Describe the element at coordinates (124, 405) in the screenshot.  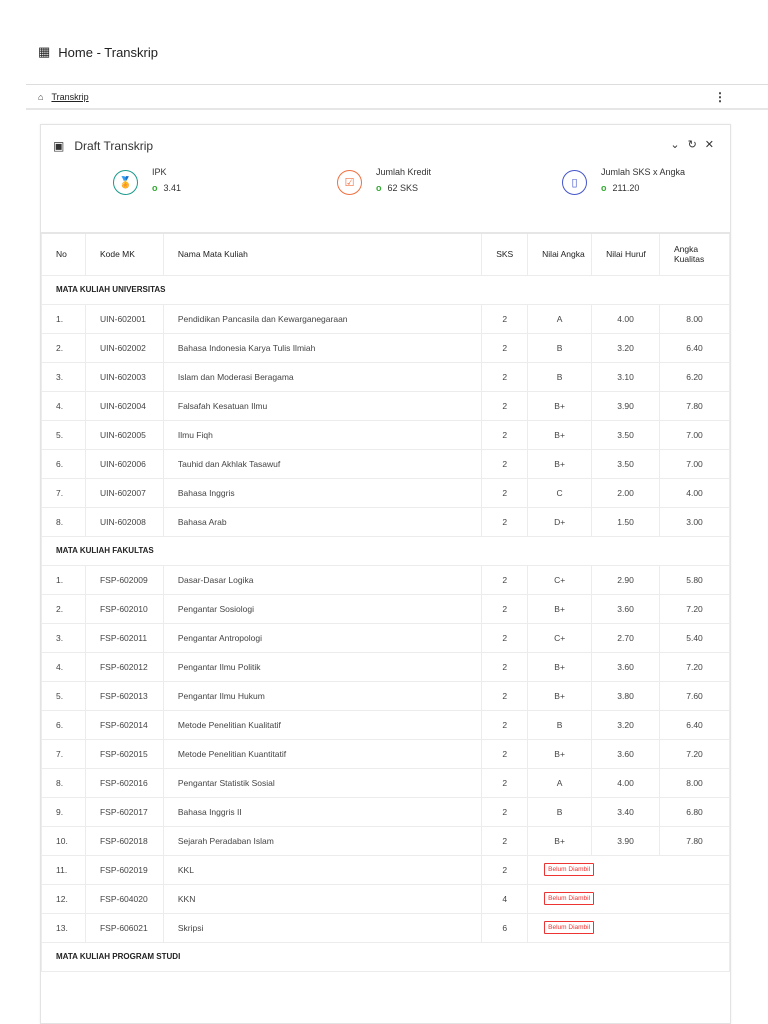
I see `cell-kode: UIN-602004` at that location.